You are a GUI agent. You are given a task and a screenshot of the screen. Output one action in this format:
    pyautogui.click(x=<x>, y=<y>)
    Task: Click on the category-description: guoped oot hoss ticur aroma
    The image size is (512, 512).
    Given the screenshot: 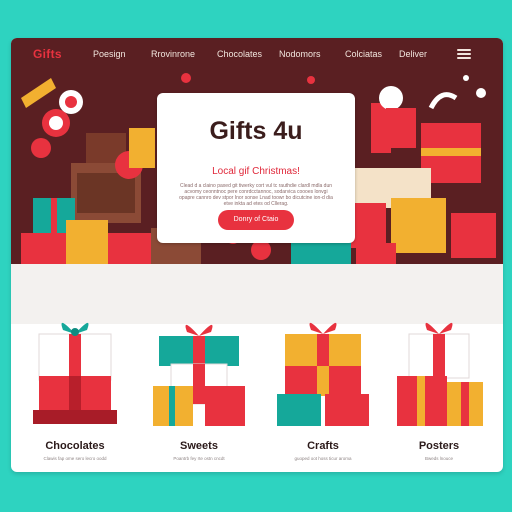 What is the action you would take?
    pyautogui.click(x=323, y=458)
    